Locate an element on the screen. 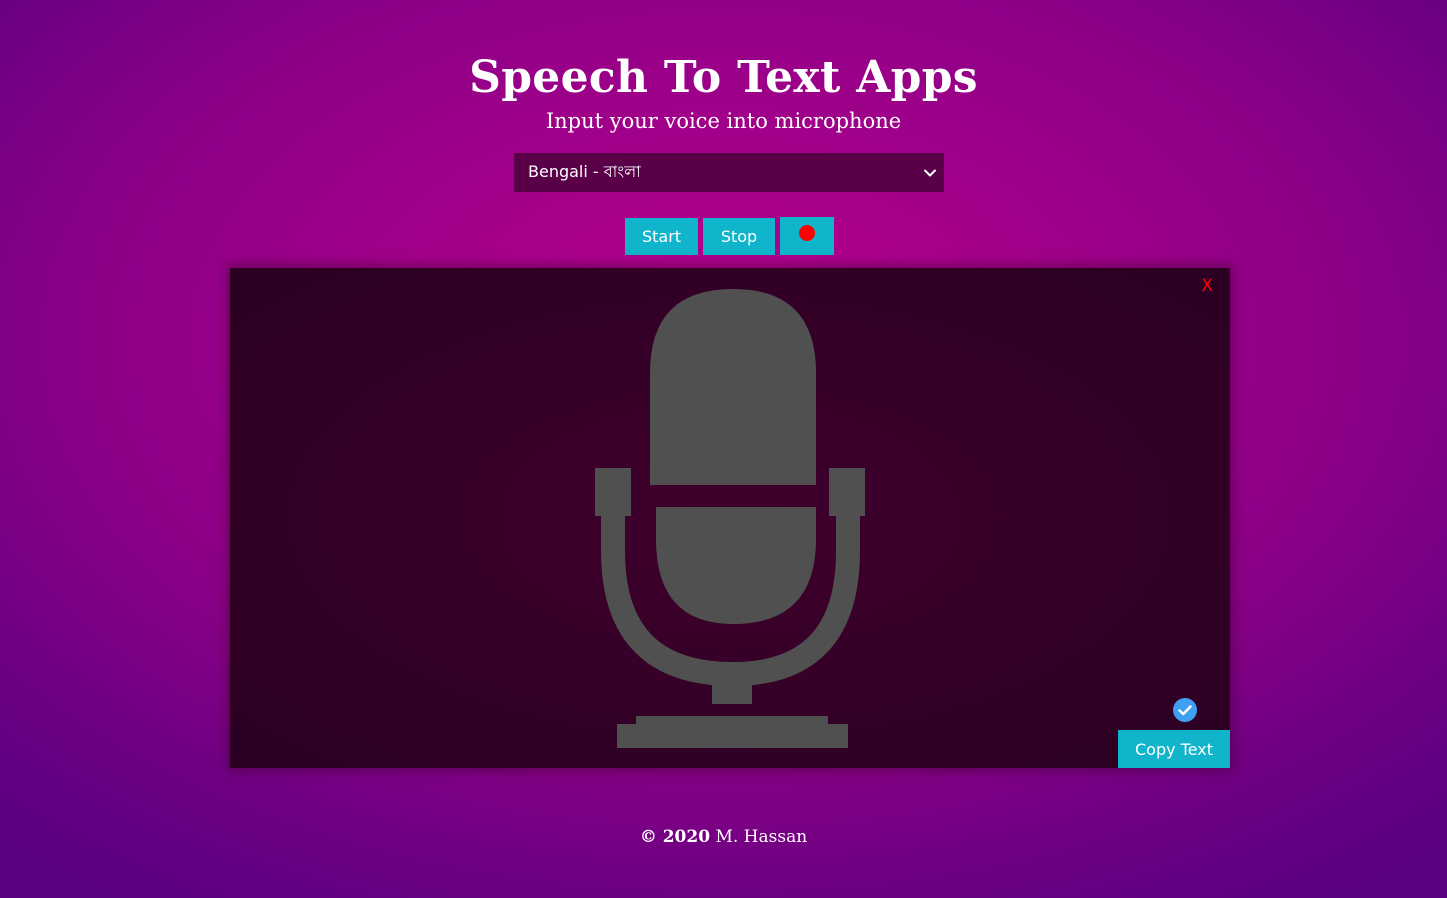 The width and height of the screenshot is (1447, 898). footer-author: M. Hassan is located at coordinates (761, 837).